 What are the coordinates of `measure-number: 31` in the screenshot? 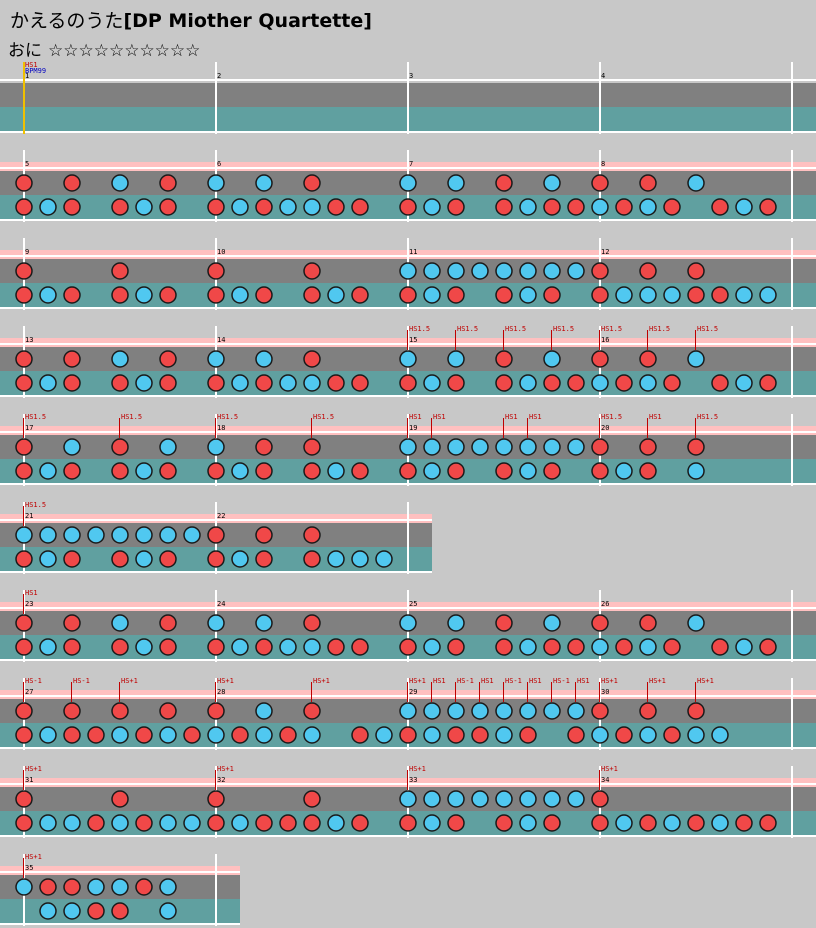 It's located at (29, 780).